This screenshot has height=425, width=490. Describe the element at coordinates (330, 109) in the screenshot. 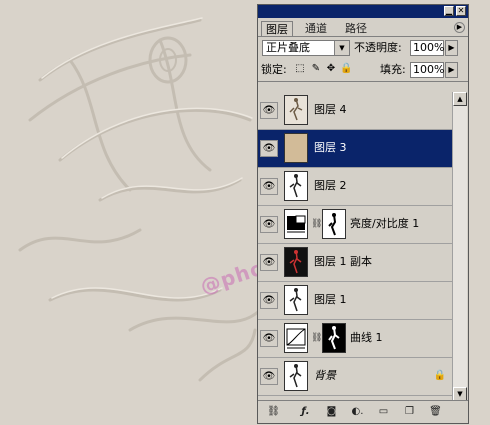

I see `layer-name: 图层 4` at that location.